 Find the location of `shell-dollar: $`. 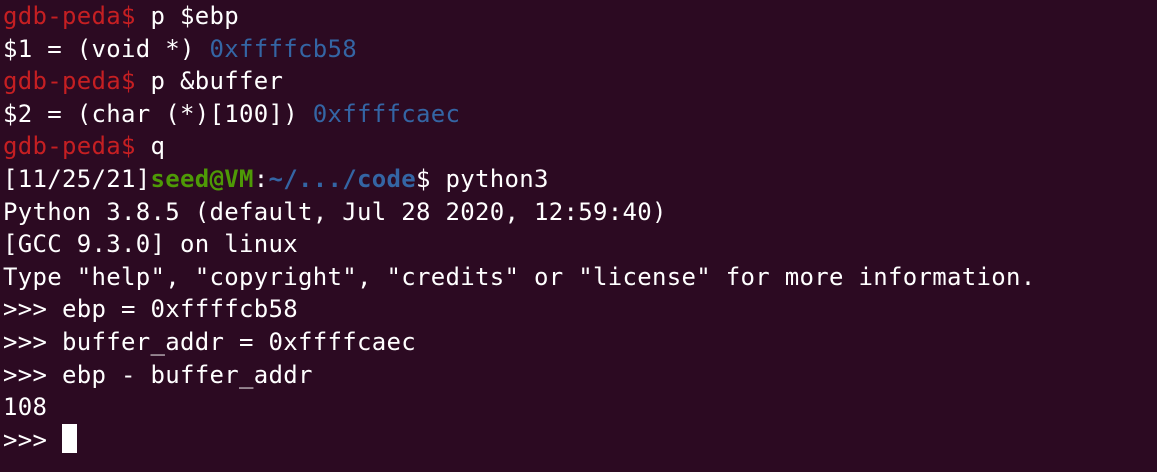

shell-dollar: $ is located at coordinates (423, 178).